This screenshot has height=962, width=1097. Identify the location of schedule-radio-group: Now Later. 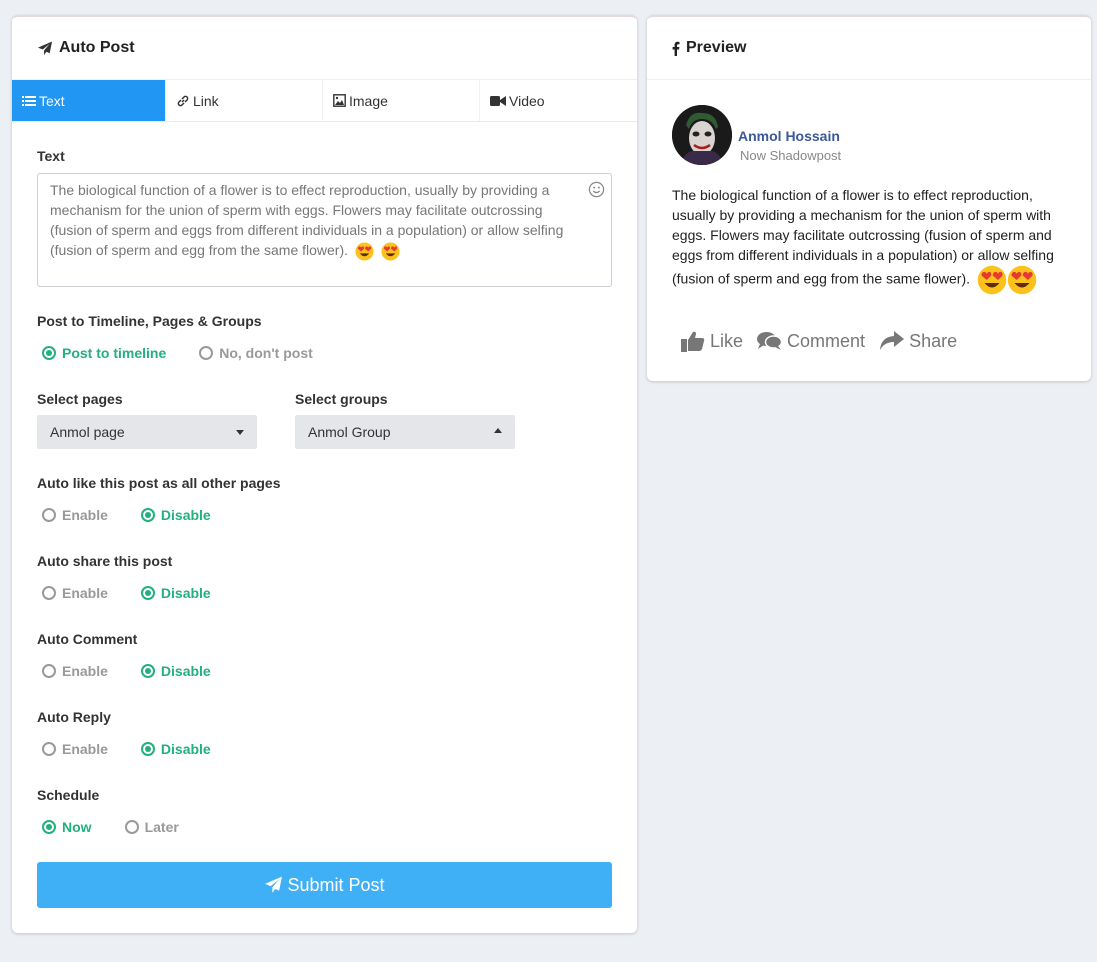
(127, 827).